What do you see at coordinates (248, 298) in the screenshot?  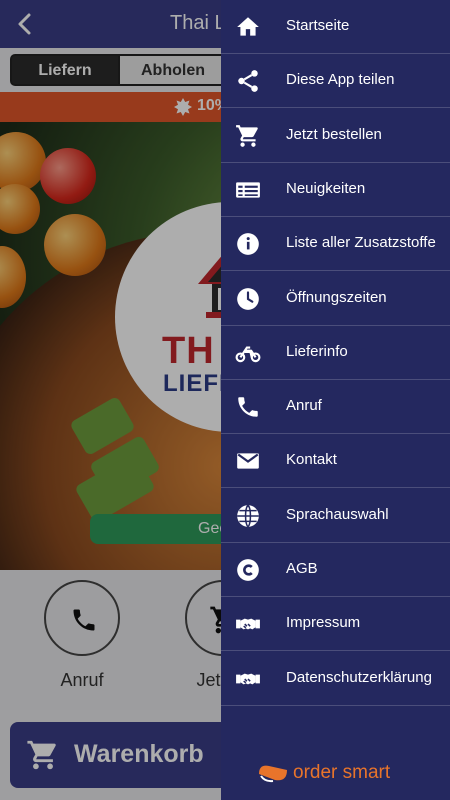 I see `clock-icon` at bounding box center [248, 298].